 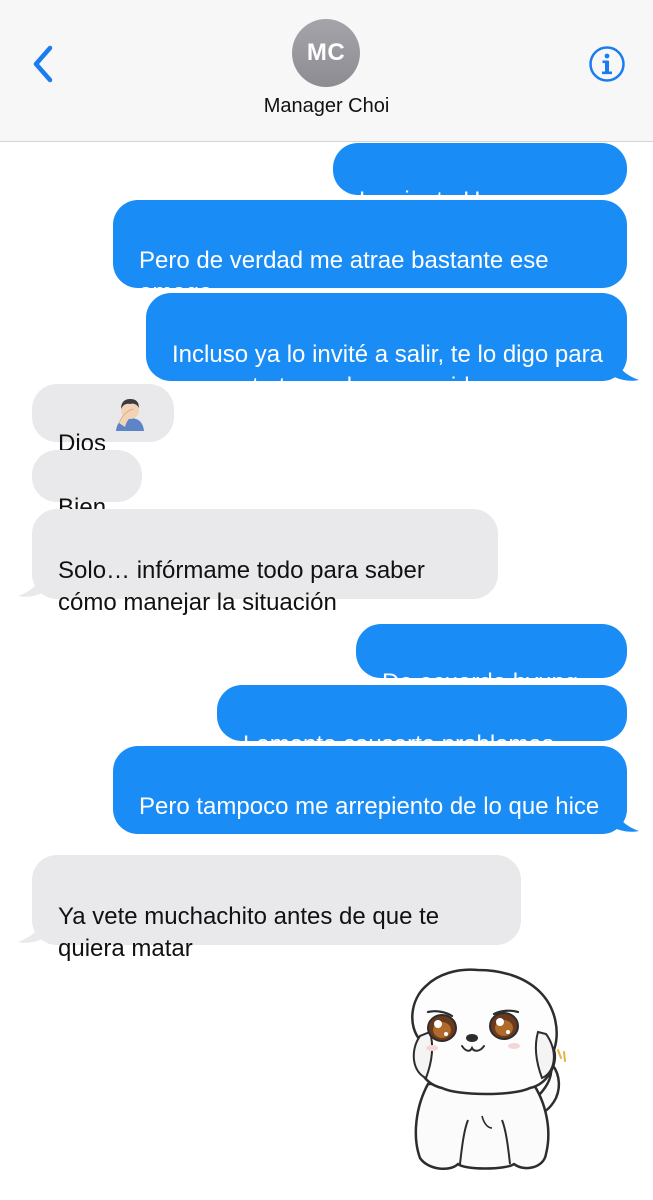 What do you see at coordinates (87, 485) in the screenshot?
I see `message-bubble-incoming: Bien` at bounding box center [87, 485].